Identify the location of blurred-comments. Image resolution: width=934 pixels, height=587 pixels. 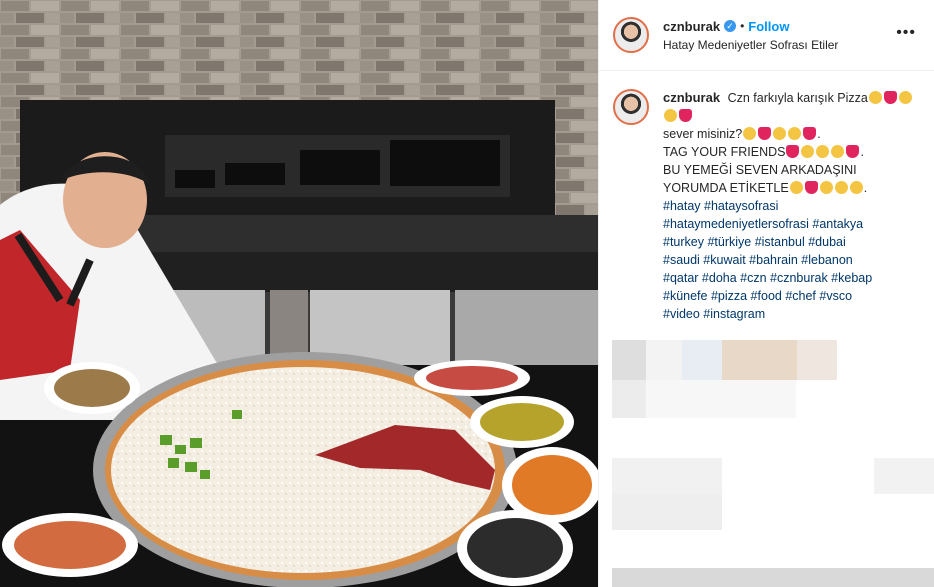
(773, 463).